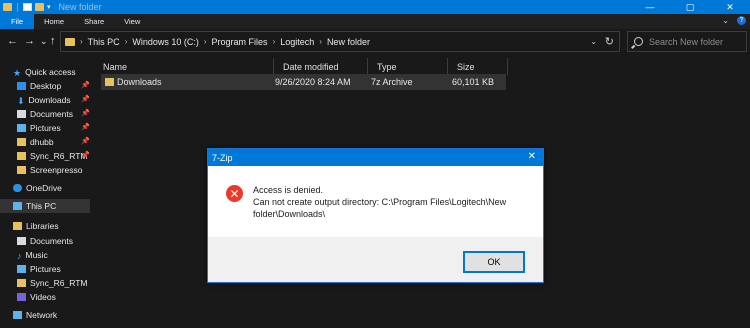 This screenshot has width=750, height=328. Describe the element at coordinates (348, 42) in the screenshot. I see `breadcrumb-new-folder: New folder` at that location.